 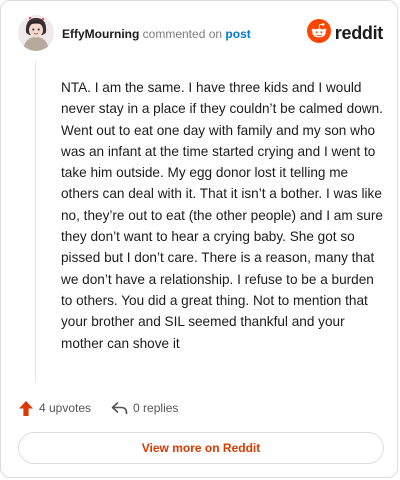 I want to click on reddit-logo-icon, so click(x=318, y=33).